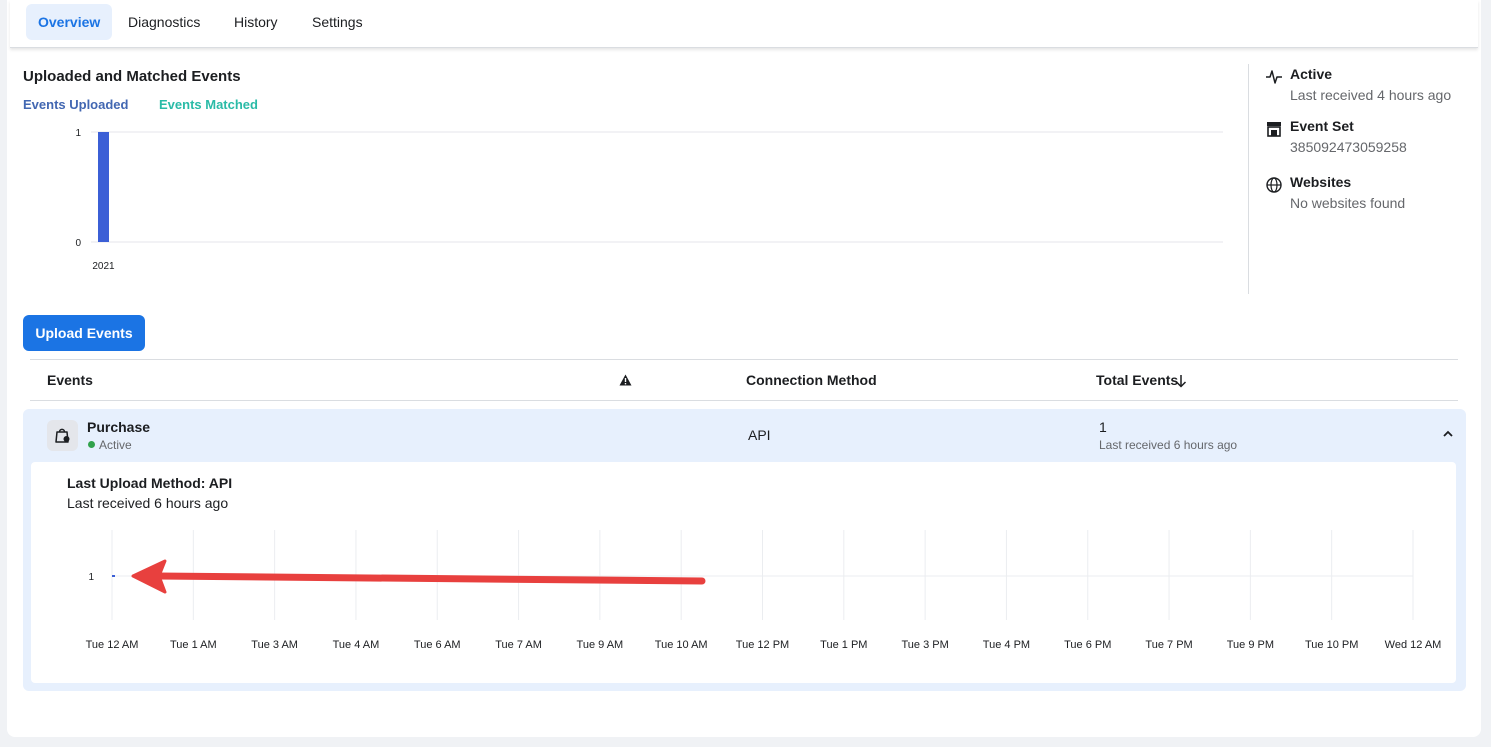 Image resolution: width=1491 pixels, height=747 pixels. What do you see at coordinates (1413, 645) in the screenshot?
I see `x-tick-label: Wed 12 AM` at bounding box center [1413, 645].